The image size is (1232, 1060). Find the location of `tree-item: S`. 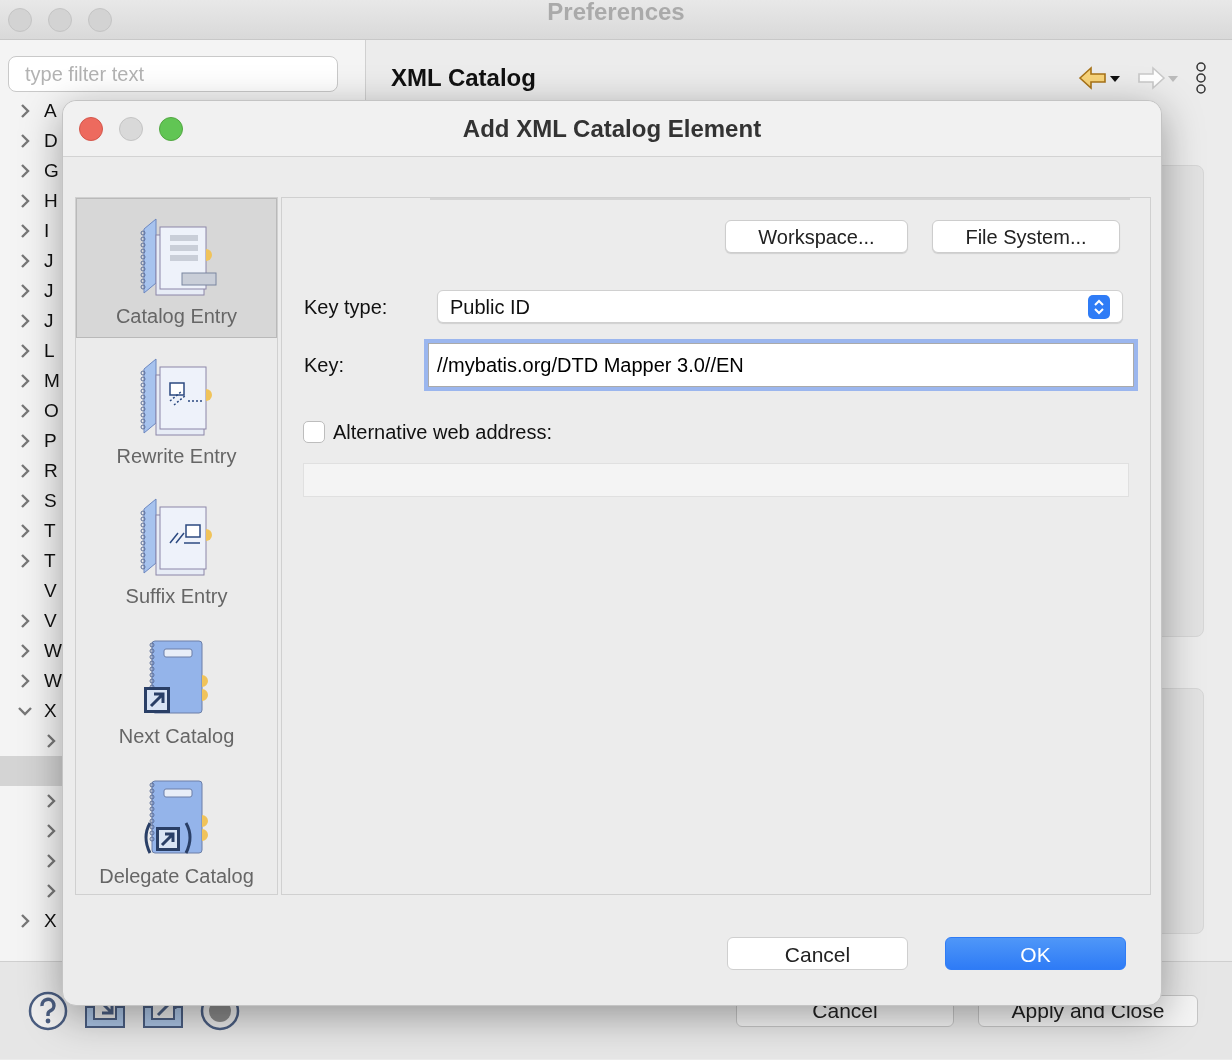

tree-item: S is located at coordinates (50, 501).